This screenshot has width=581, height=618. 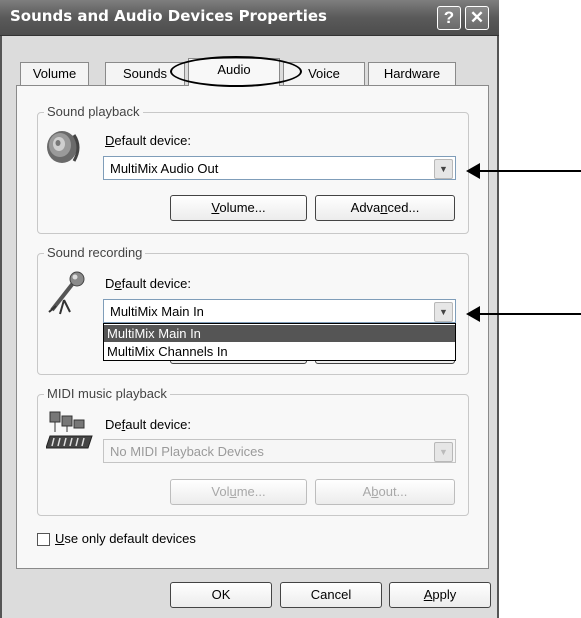 I want to click on close-button: ✕, so click(x=477, y=18).